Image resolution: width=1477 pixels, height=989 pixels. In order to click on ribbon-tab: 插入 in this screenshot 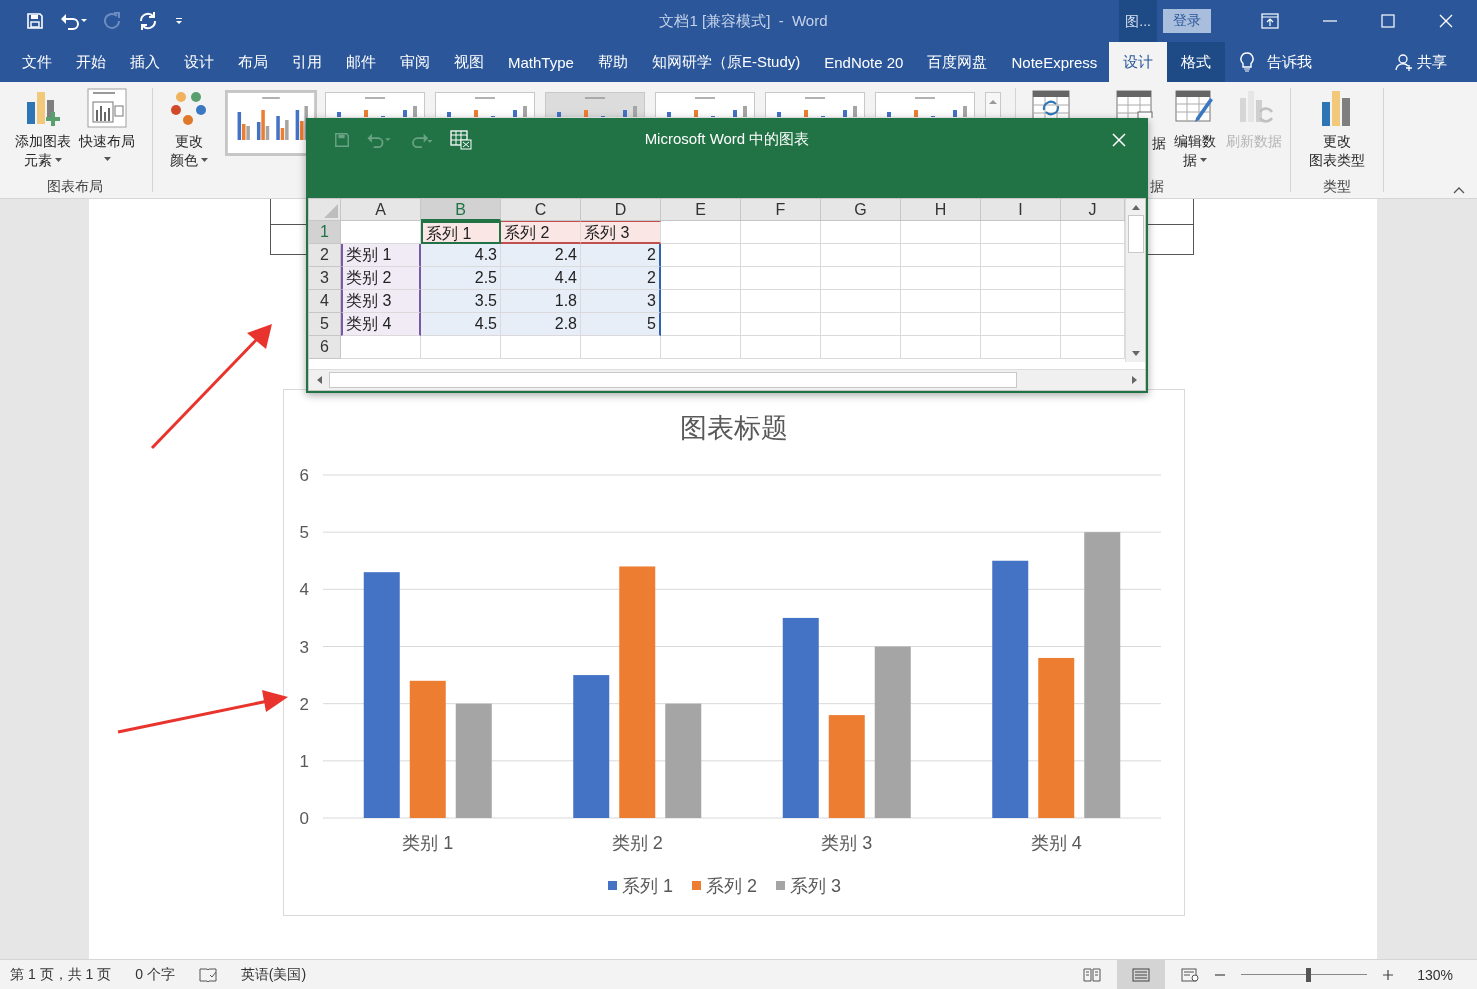, I will do `click(145, 62)`.